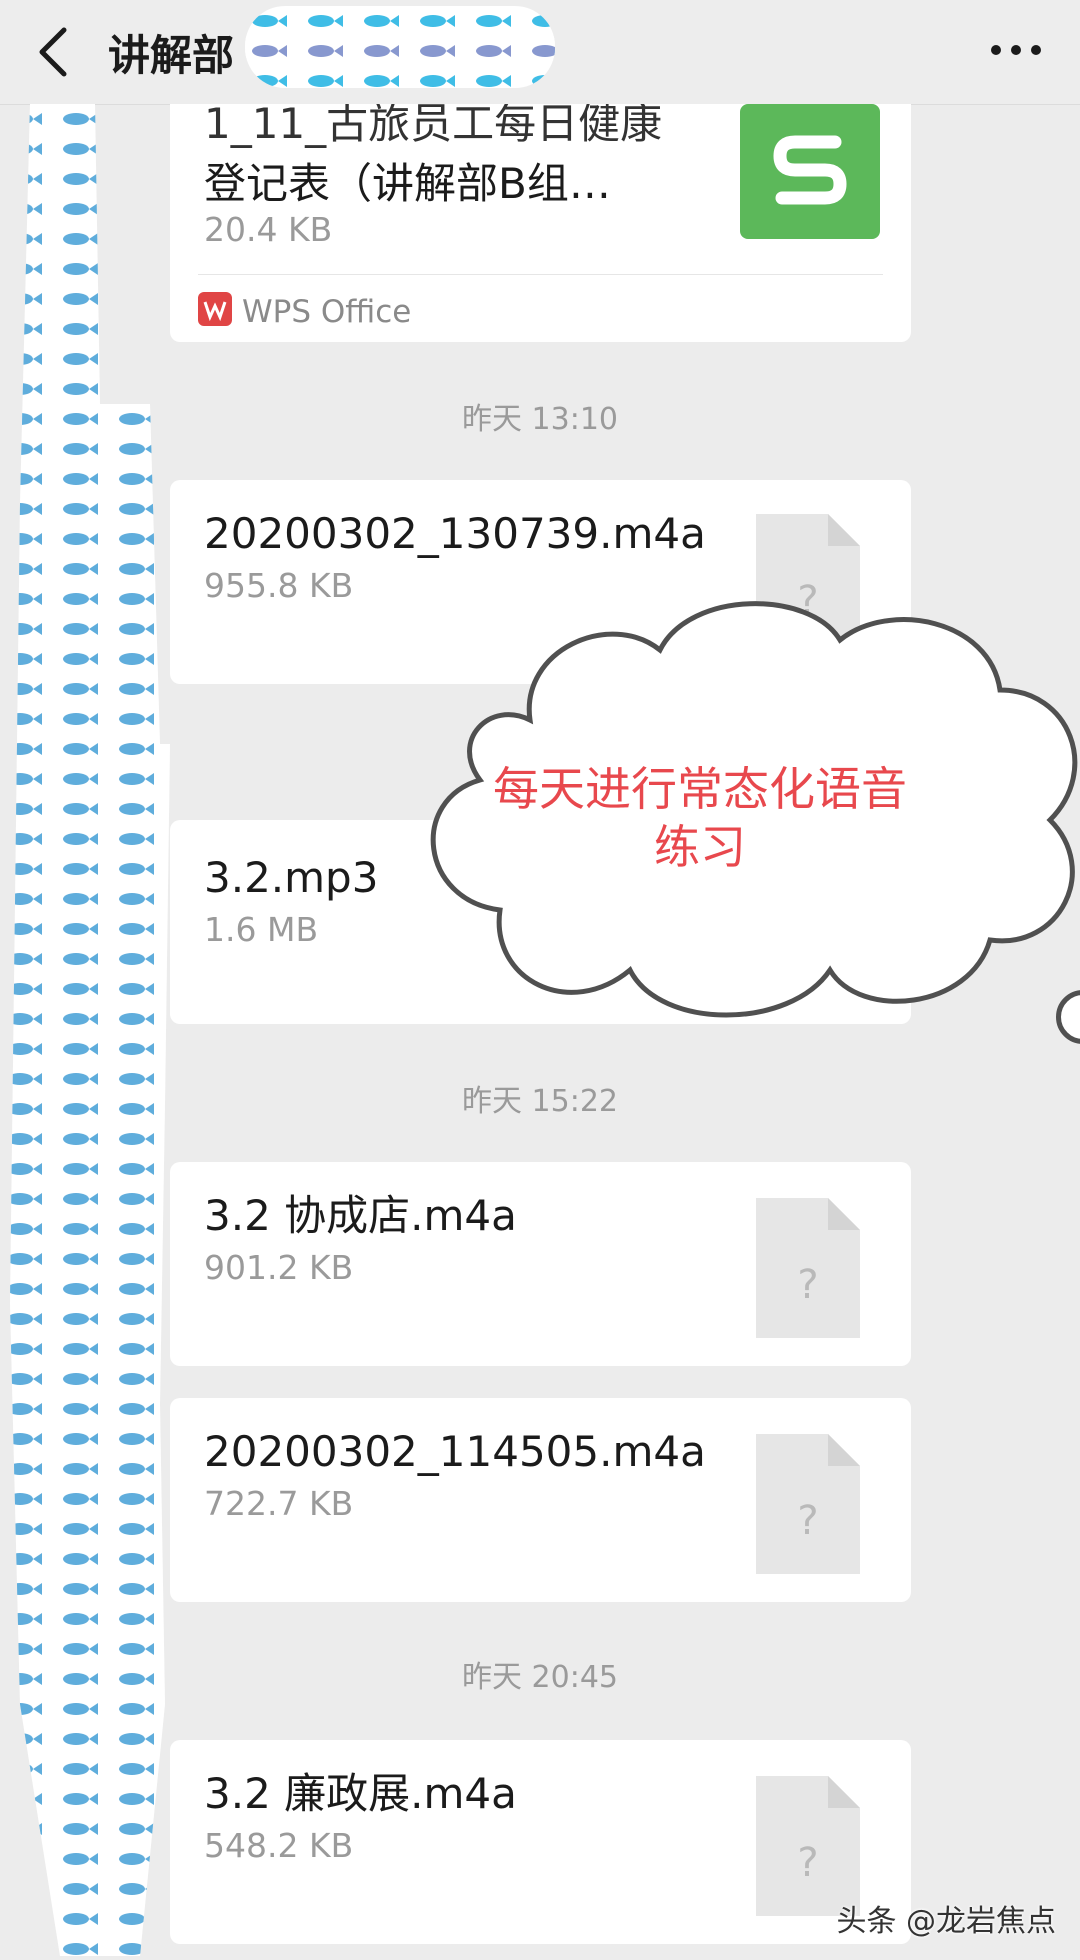 The image size is (1080, 1960). I want to click on more-options-button, so click(1016, 50).